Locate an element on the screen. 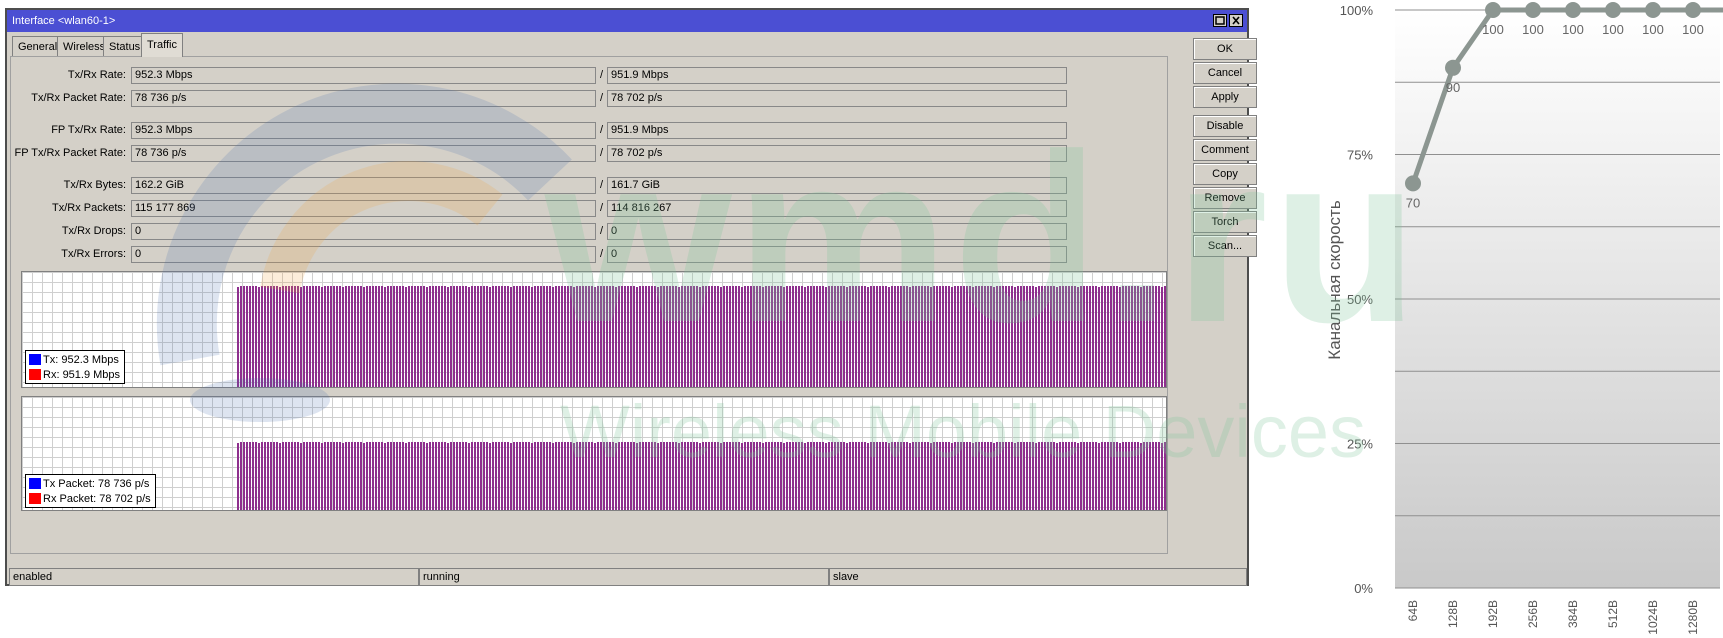  maximize-icon is located at coordinates (1220, 20).